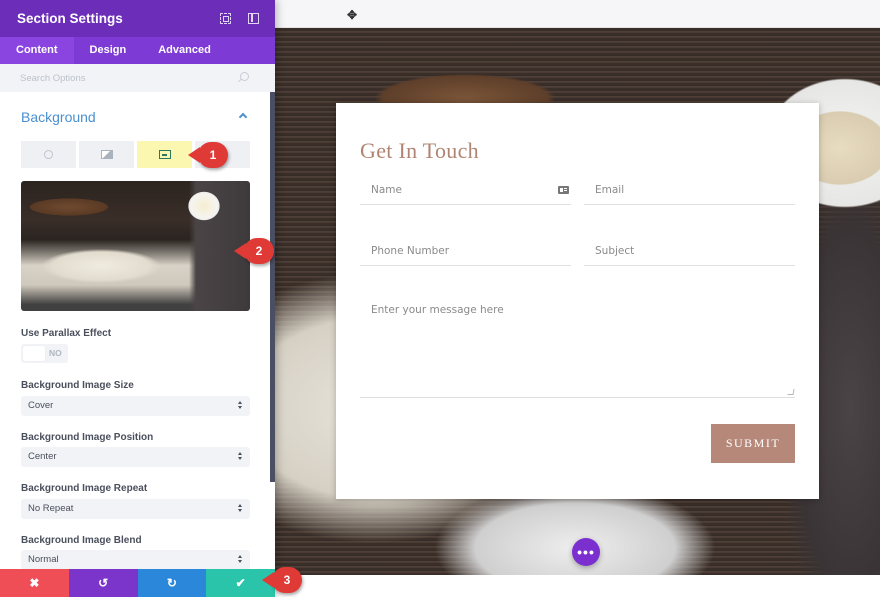  Describe the element at coordinates (586, 552) in the screenshot. I see `more-options-button: •••` at that location.